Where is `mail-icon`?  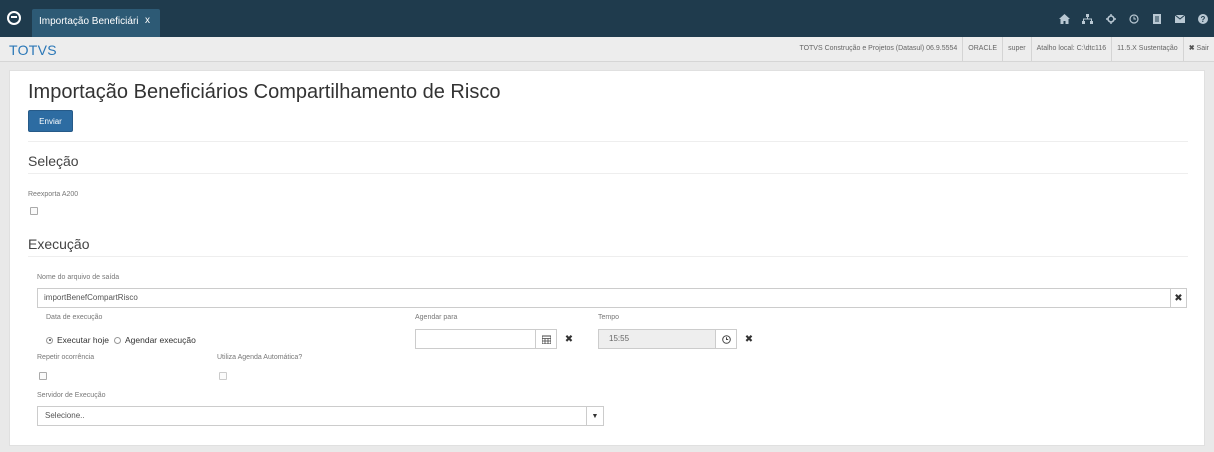
mail-icon is located at coordinates (1179, 19).